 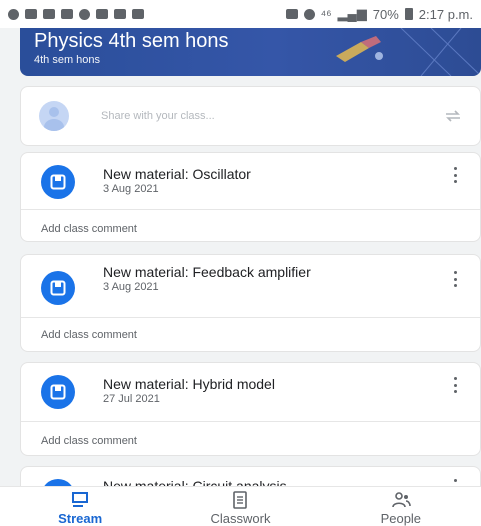 I want to click on post-date: 27 Jul 2021, so click(x=131, y=399).